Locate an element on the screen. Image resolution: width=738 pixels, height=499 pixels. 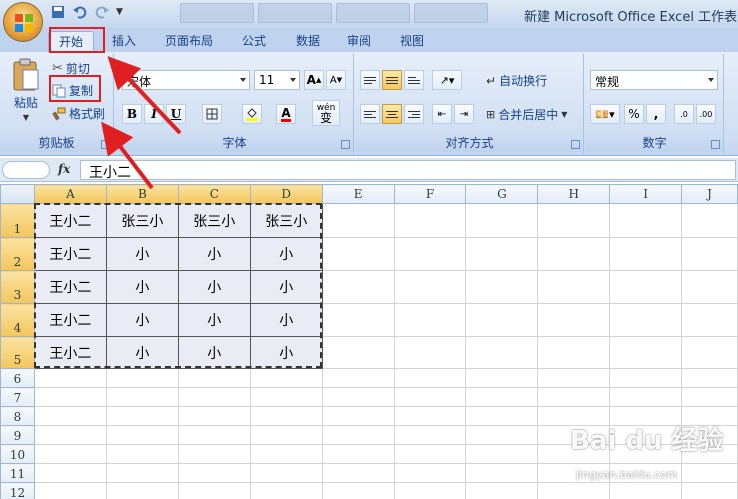
decrease-indent-button: ⇤ is located at coordinates (442, 114).